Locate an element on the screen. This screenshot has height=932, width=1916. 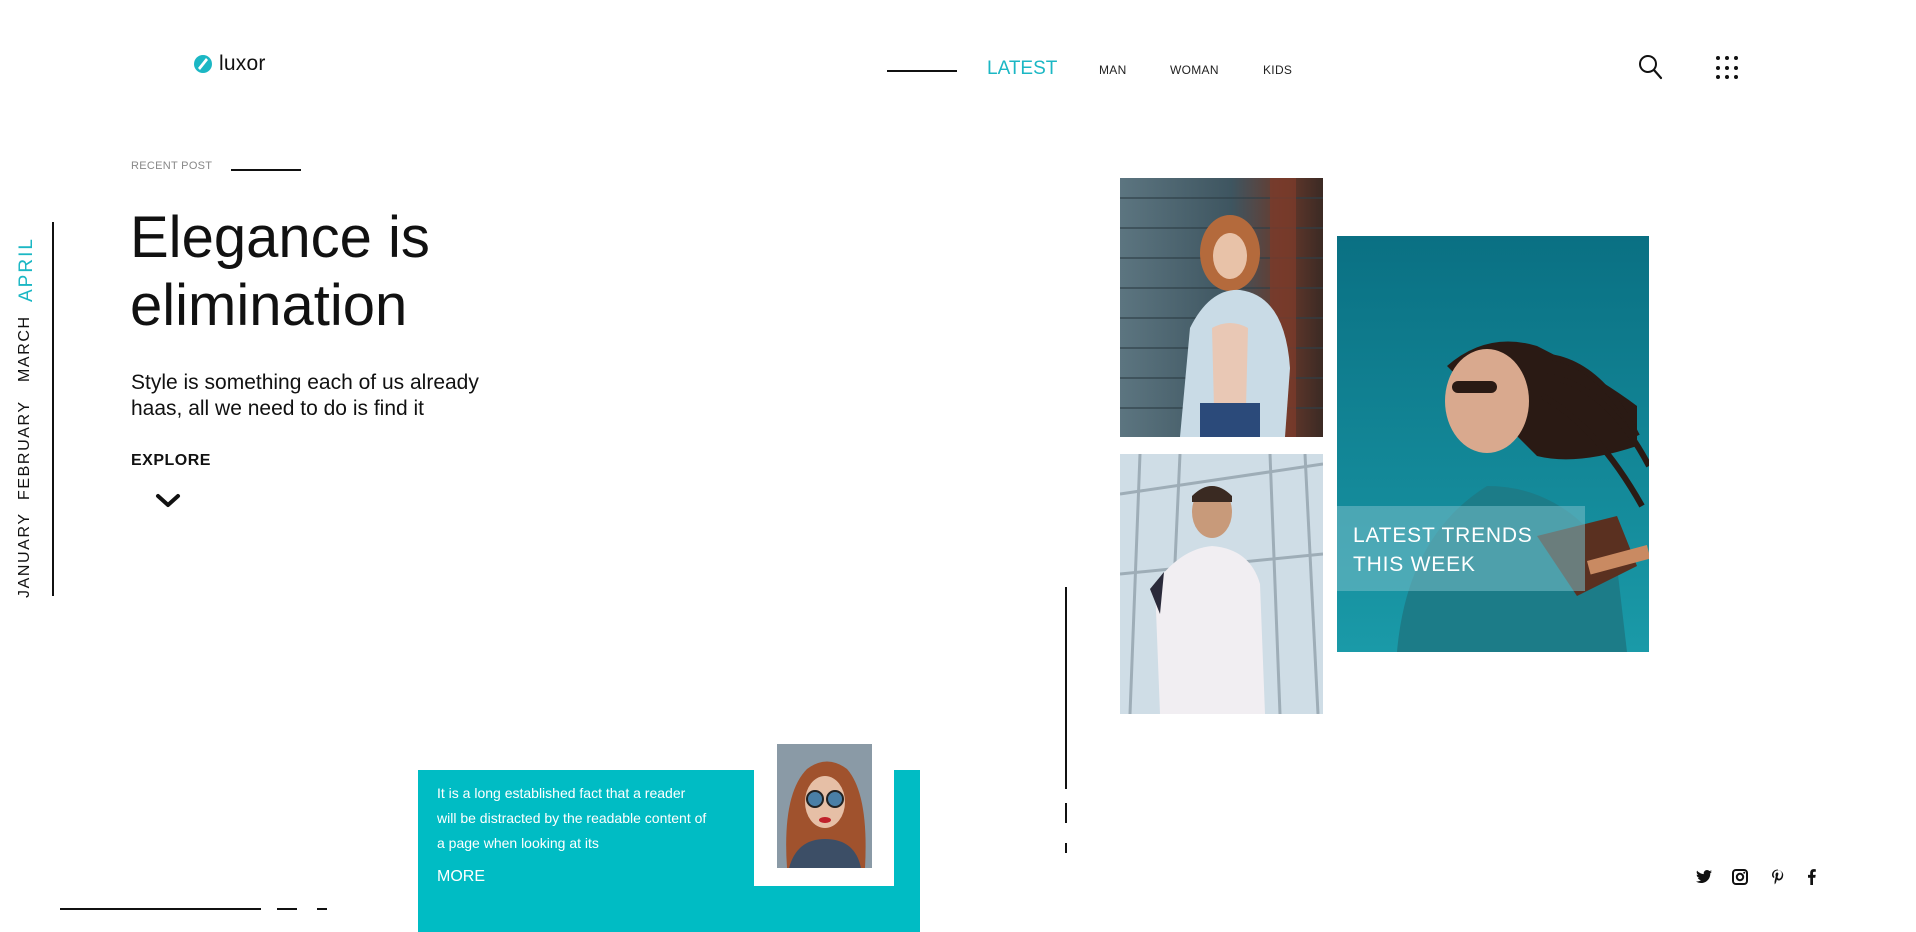
nav-item-man: MAN is located at coordinates (1113, 70).